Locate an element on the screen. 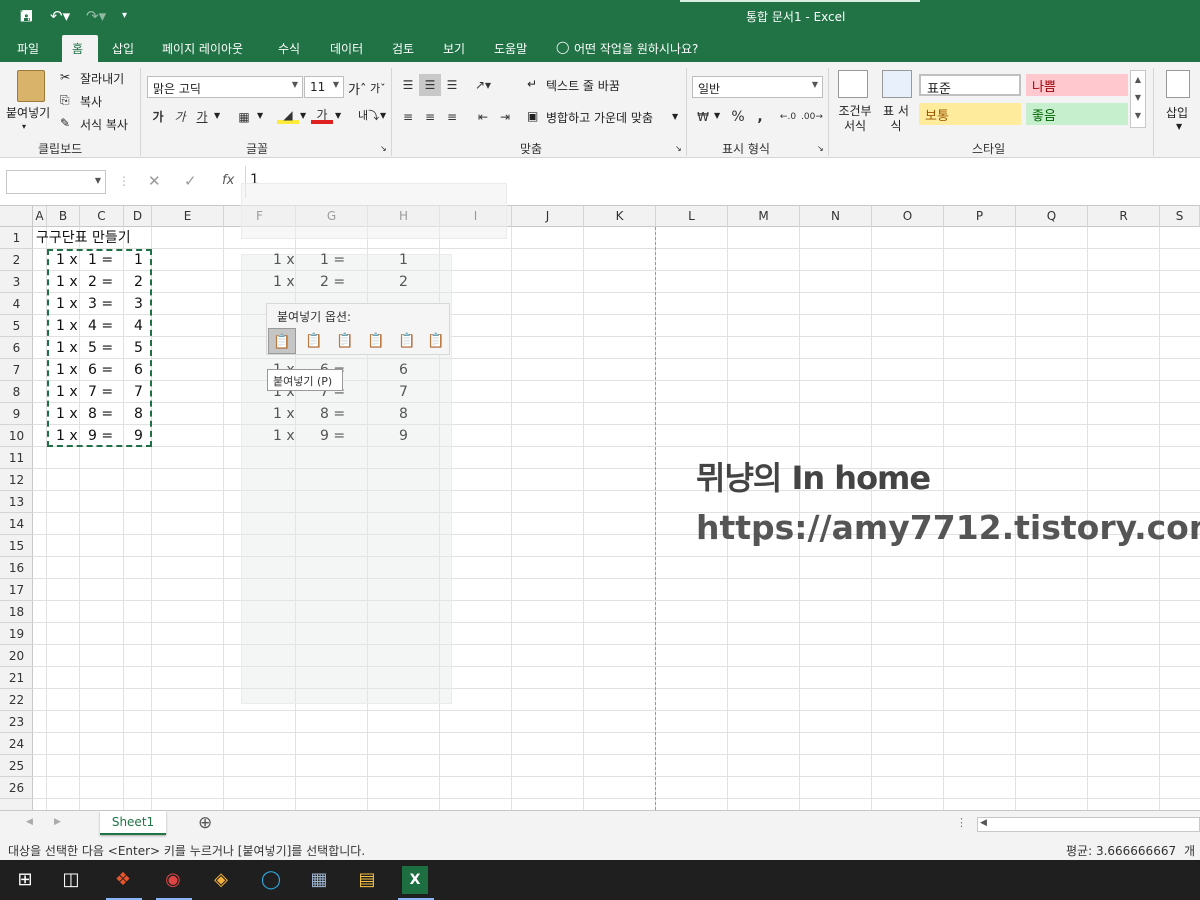 The image size is (1200, 900). row-header-2: 2 is located at coordinates (16, 260).